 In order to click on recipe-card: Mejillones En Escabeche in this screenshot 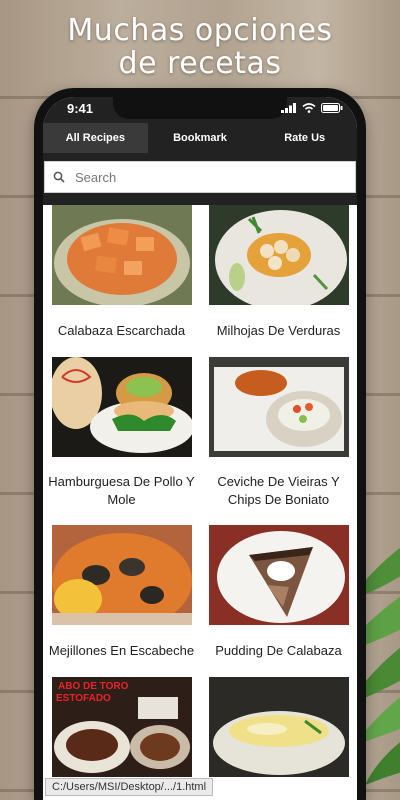, I will do `click(121, 601)`.